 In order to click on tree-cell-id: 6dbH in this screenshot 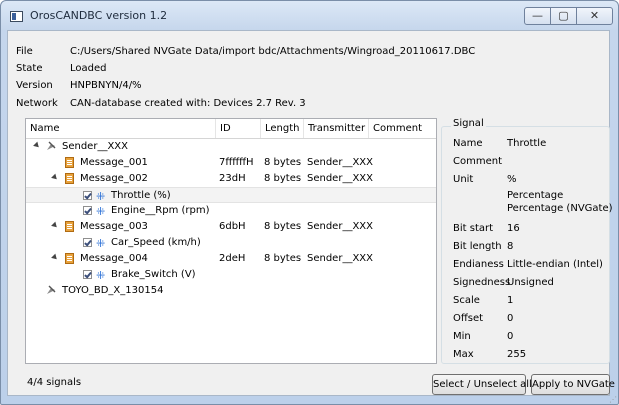, I will do `click(232, 226)`.